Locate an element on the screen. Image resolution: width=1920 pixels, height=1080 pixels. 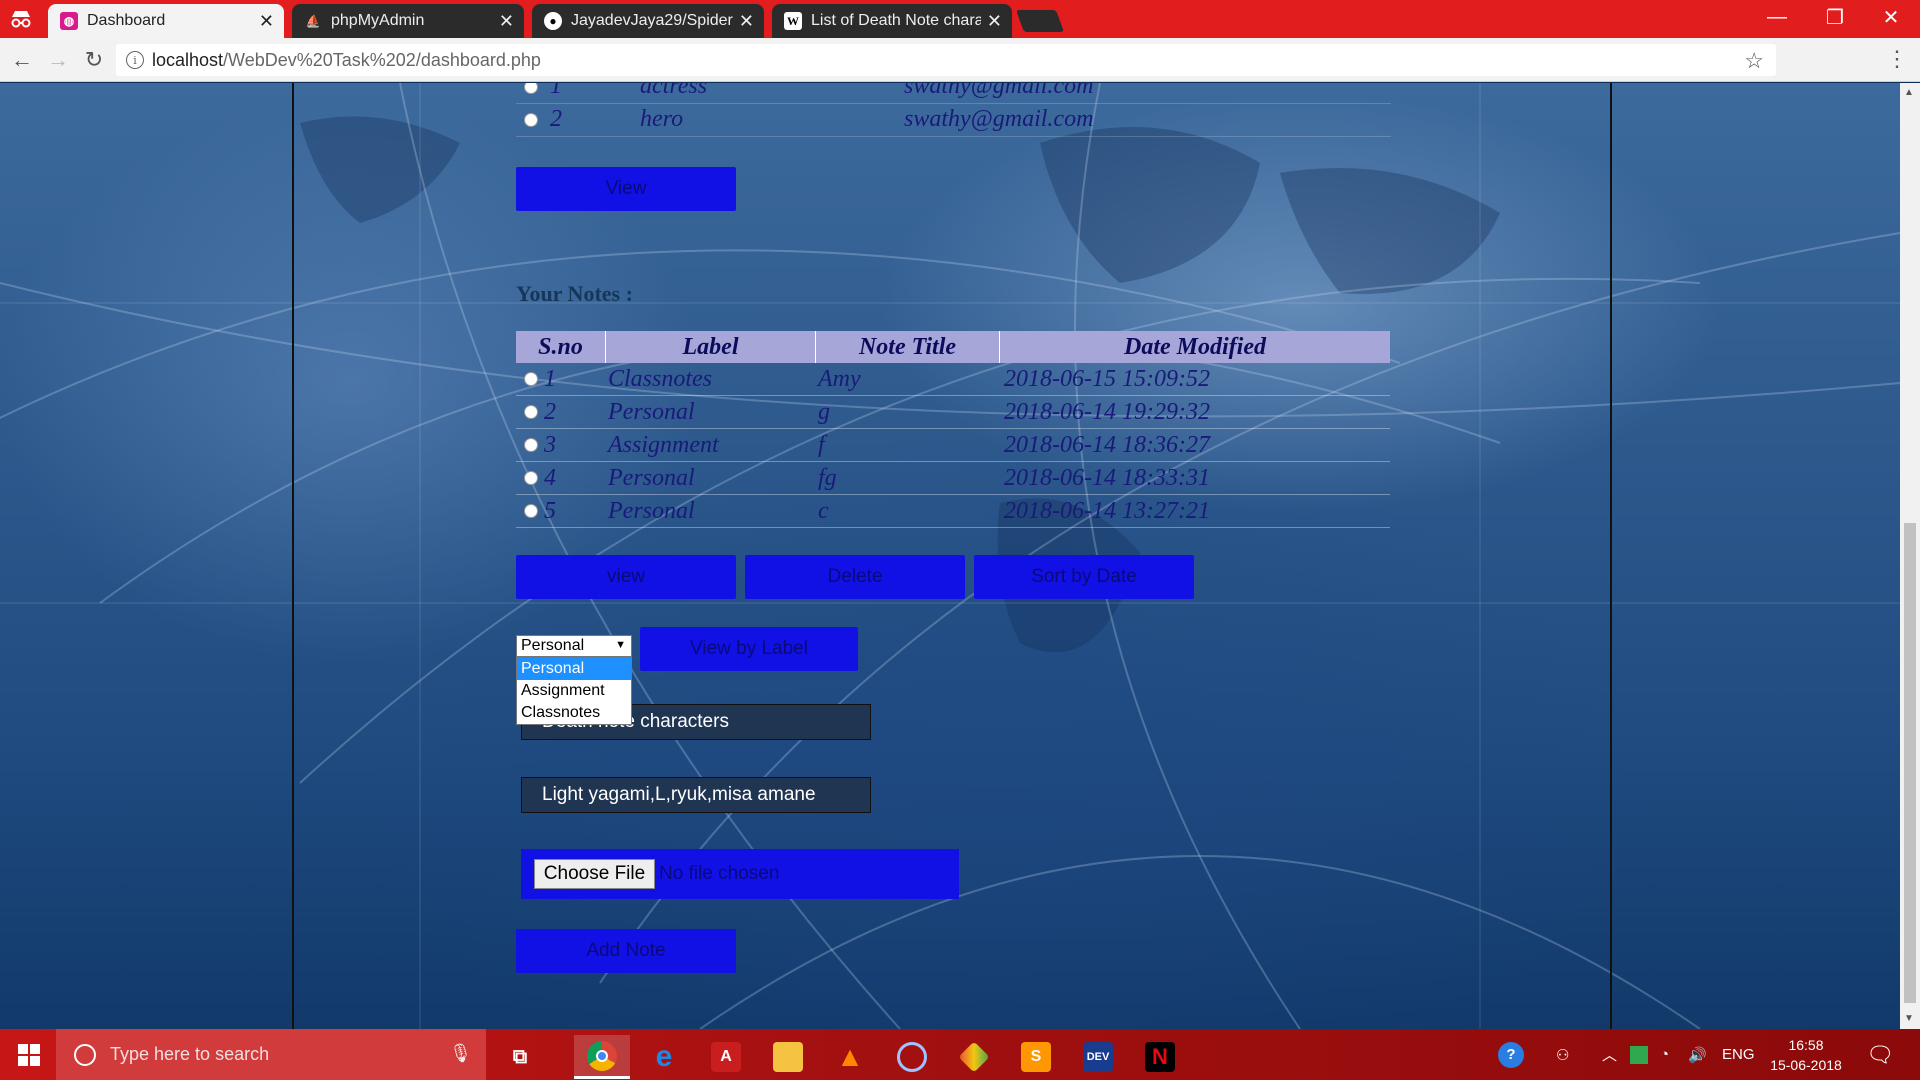
tab-github: ● JayadevJaya29/SpiderWe ✕ is located at coordinates (648, 21).